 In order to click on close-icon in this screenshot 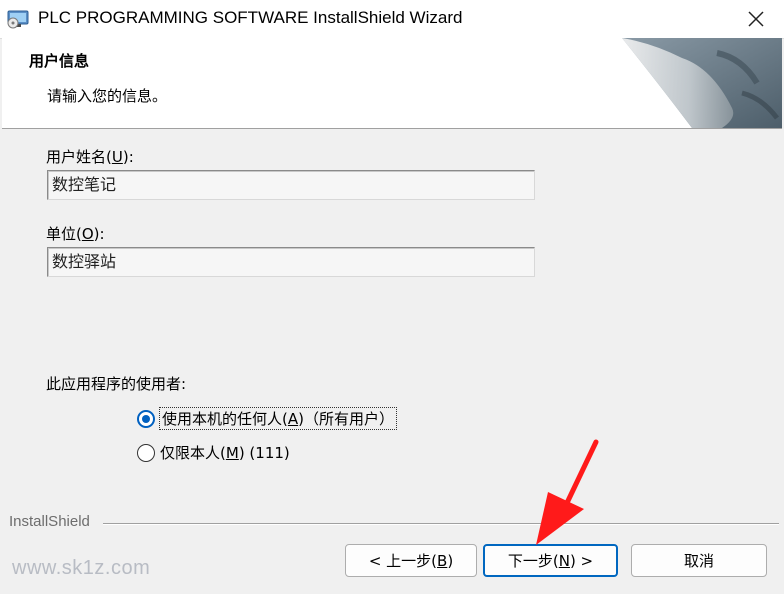, I will do `click(756, 19)`.